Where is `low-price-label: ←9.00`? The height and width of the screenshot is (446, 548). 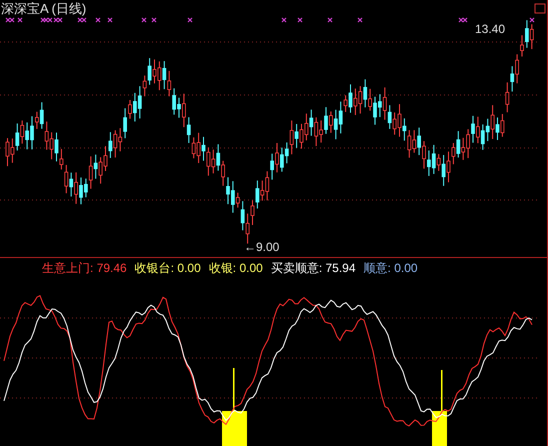
low-price-label: ←9.00 is located at coordinates (262, 247).